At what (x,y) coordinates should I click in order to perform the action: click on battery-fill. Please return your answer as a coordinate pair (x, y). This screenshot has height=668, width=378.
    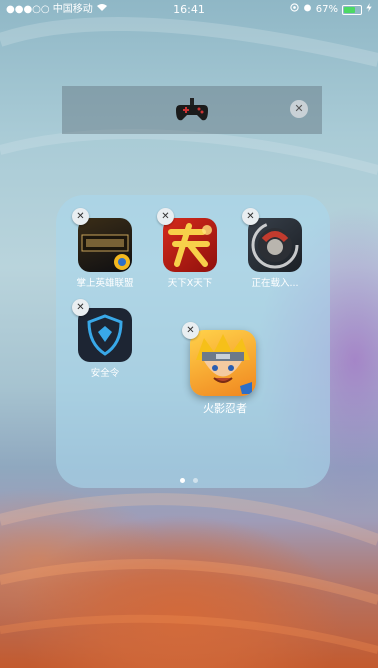
    Looking at the image, I should click on (349, 10).